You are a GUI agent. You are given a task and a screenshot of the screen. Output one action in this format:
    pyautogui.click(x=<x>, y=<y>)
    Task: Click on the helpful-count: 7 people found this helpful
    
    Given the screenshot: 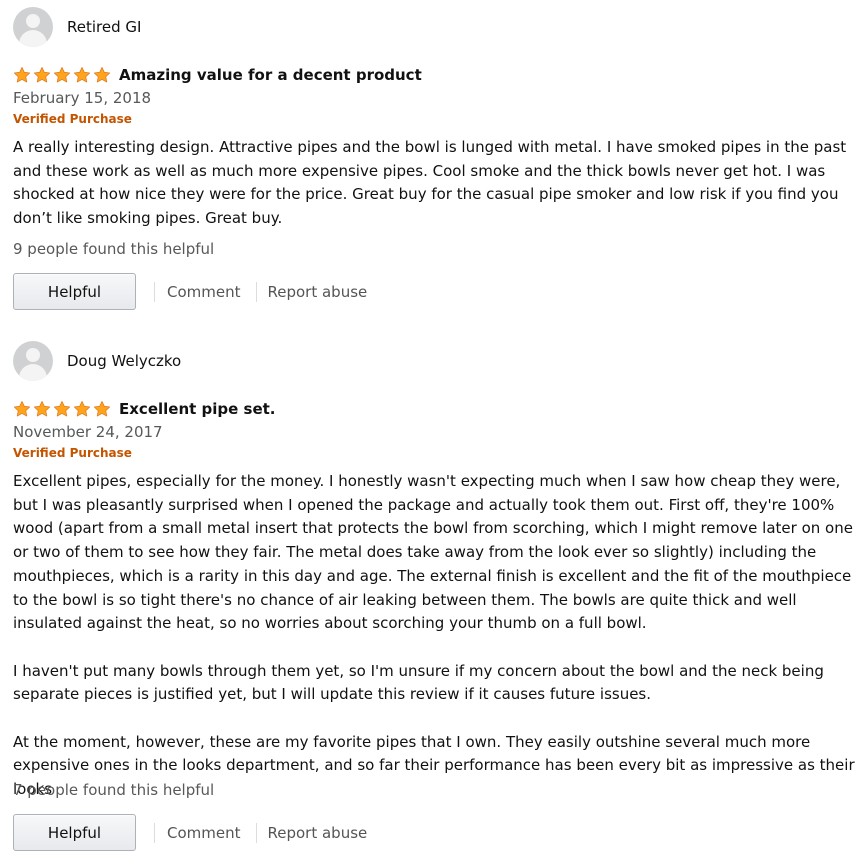 What is the action you would take?
    pyautogui.click(x=114, y=790)
    